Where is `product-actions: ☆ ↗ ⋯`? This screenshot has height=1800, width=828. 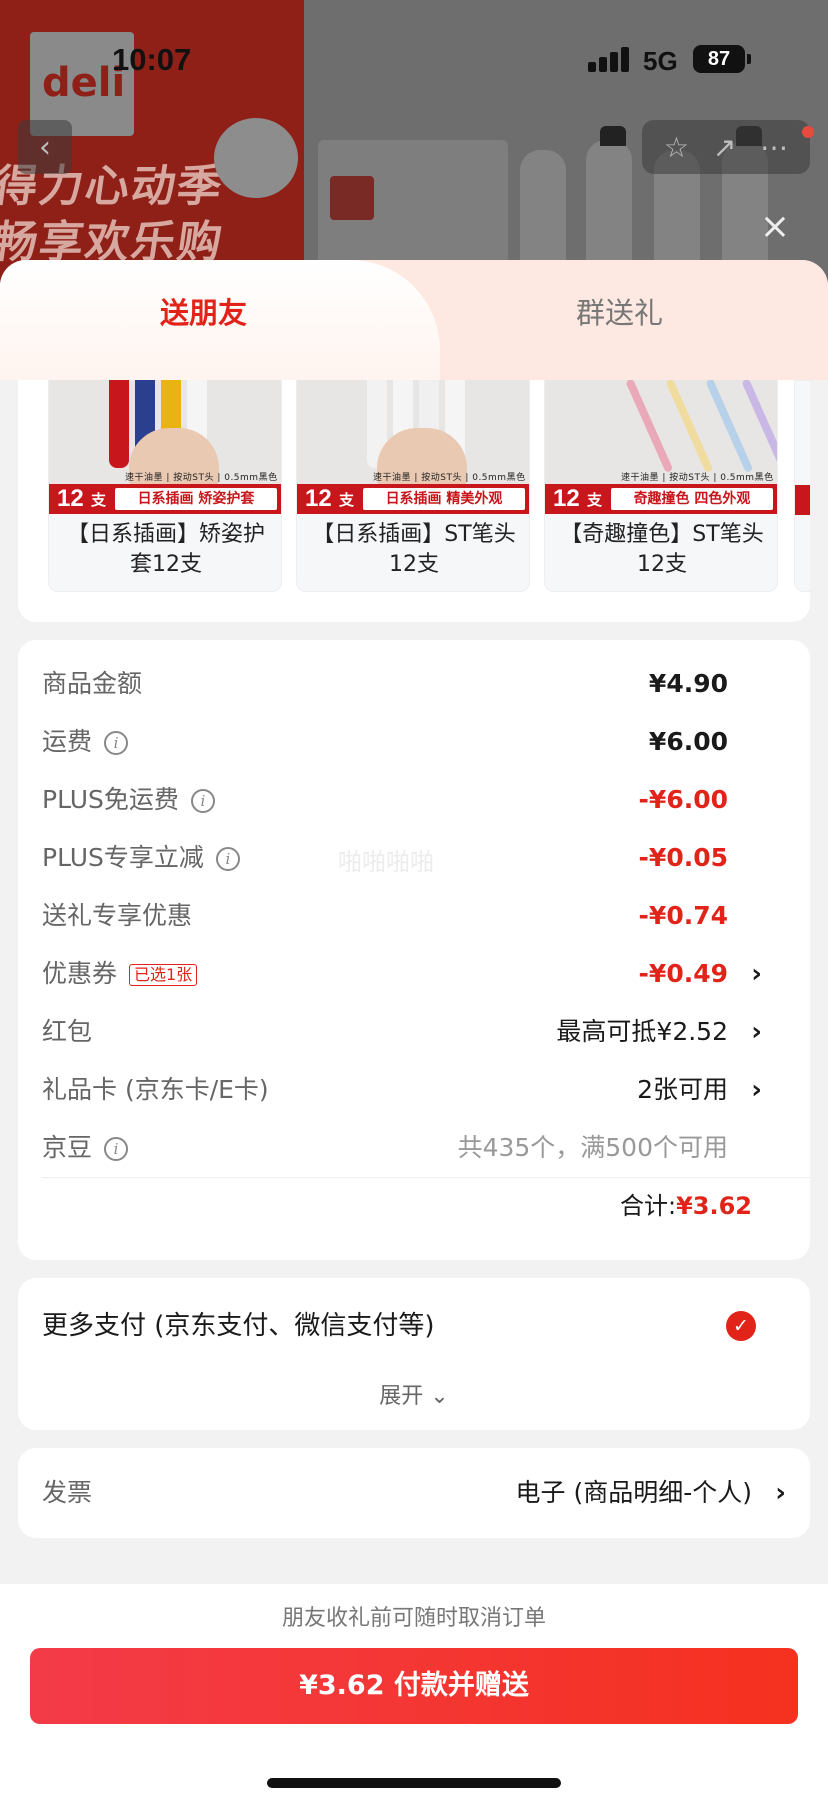 product-actions: ☆ ↗ ⋯ is located at coordinates (726, 147).